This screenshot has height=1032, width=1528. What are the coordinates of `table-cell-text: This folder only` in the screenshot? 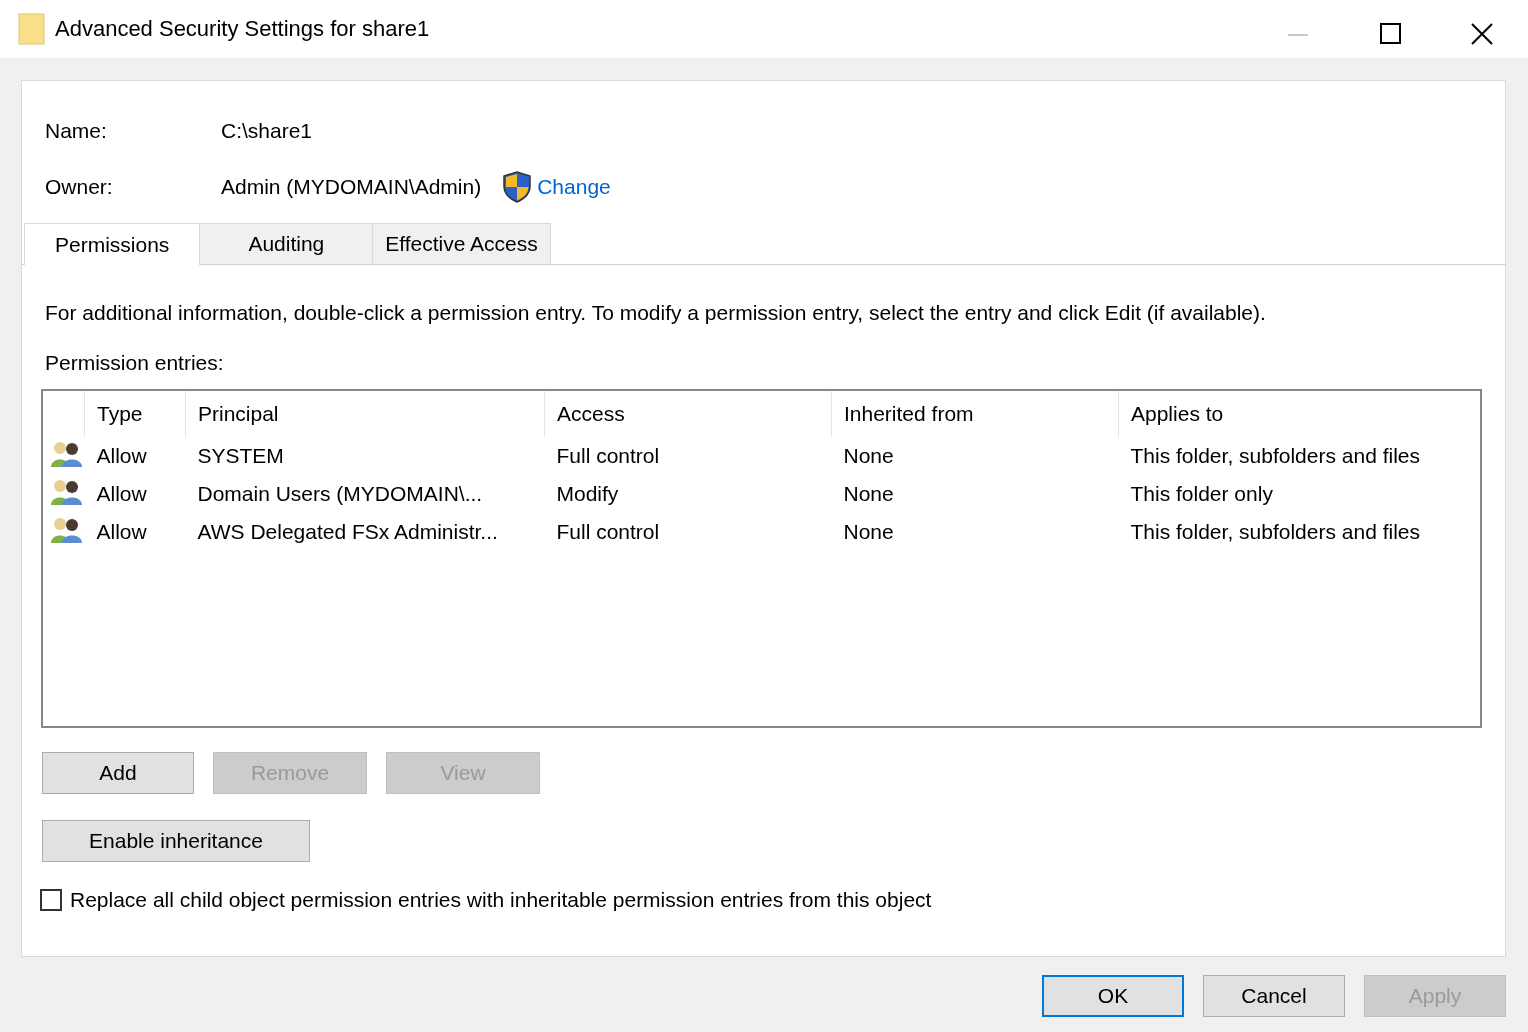 It's located at (1201, 494).